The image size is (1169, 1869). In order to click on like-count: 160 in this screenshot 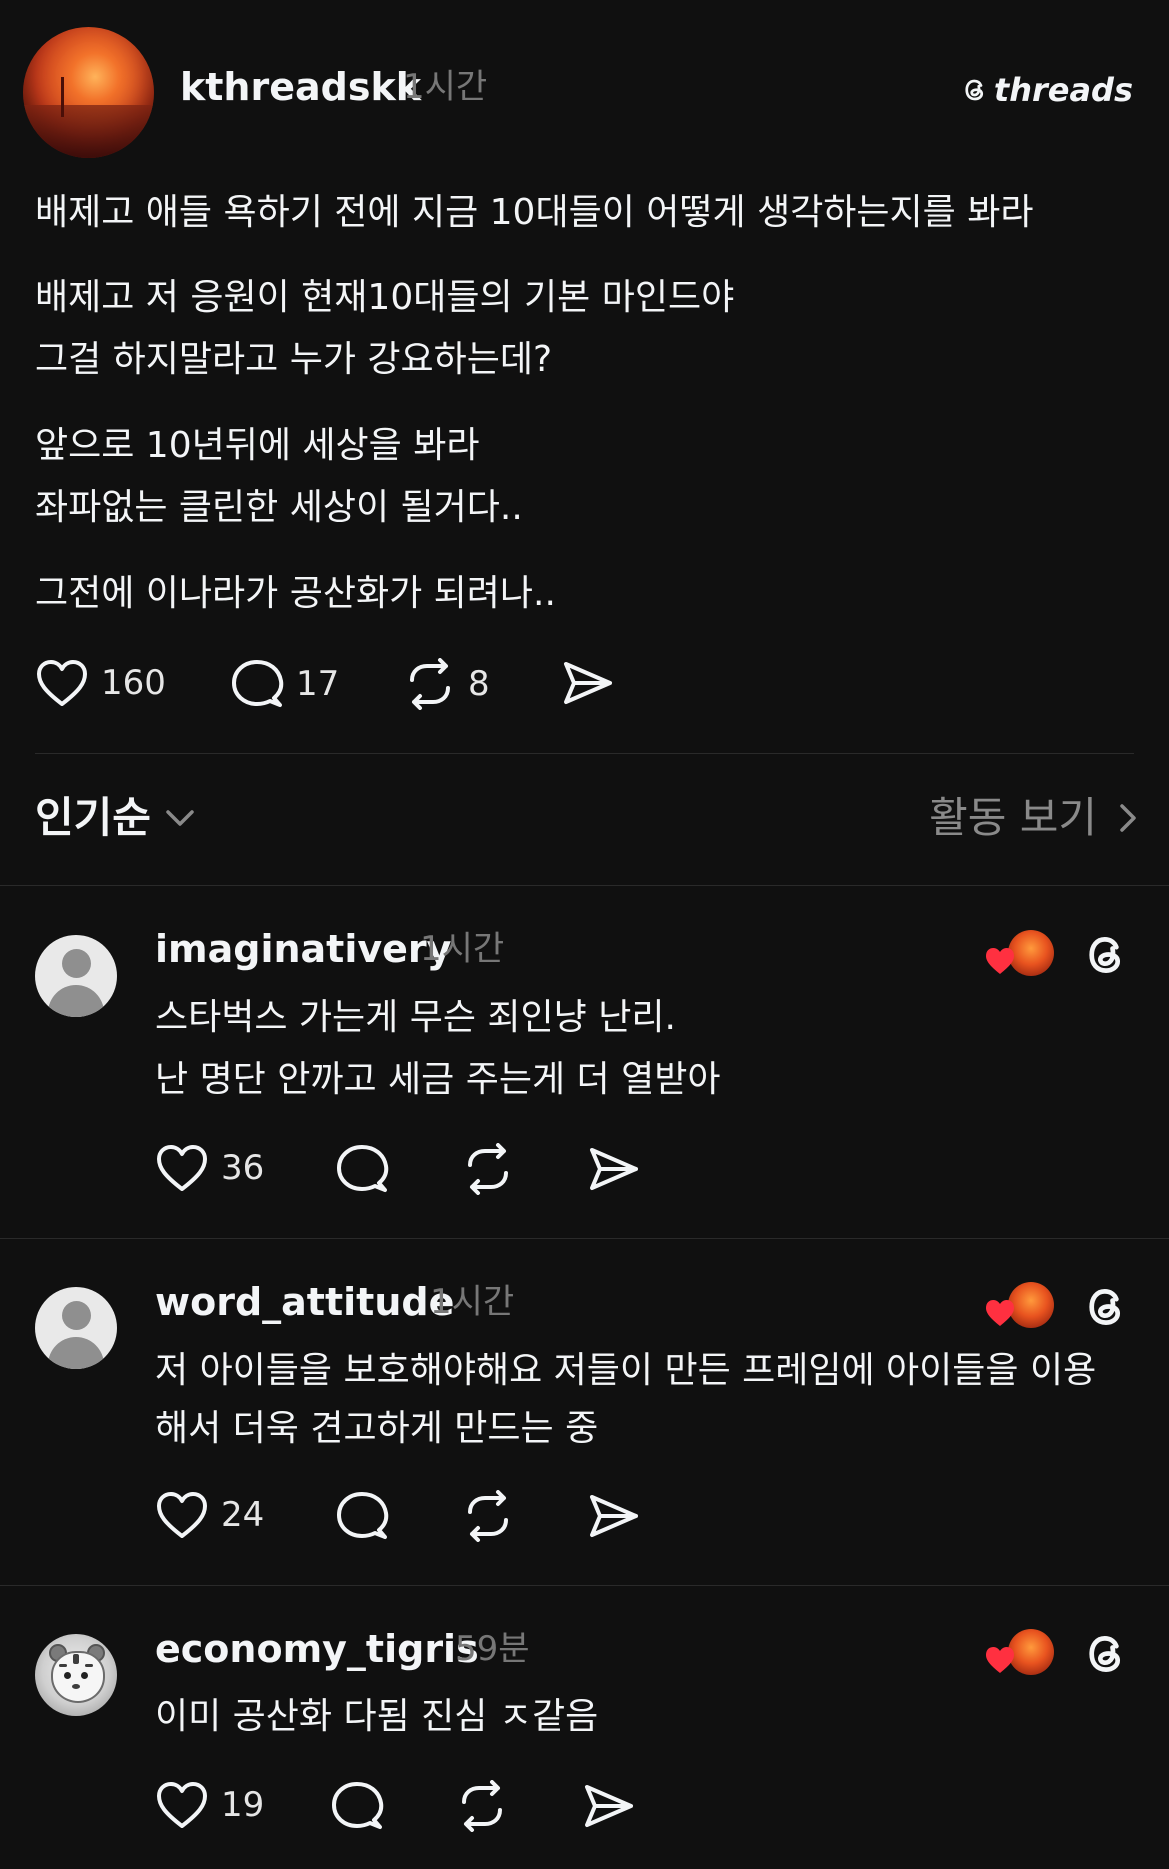, I will do `click(133, 683)`.